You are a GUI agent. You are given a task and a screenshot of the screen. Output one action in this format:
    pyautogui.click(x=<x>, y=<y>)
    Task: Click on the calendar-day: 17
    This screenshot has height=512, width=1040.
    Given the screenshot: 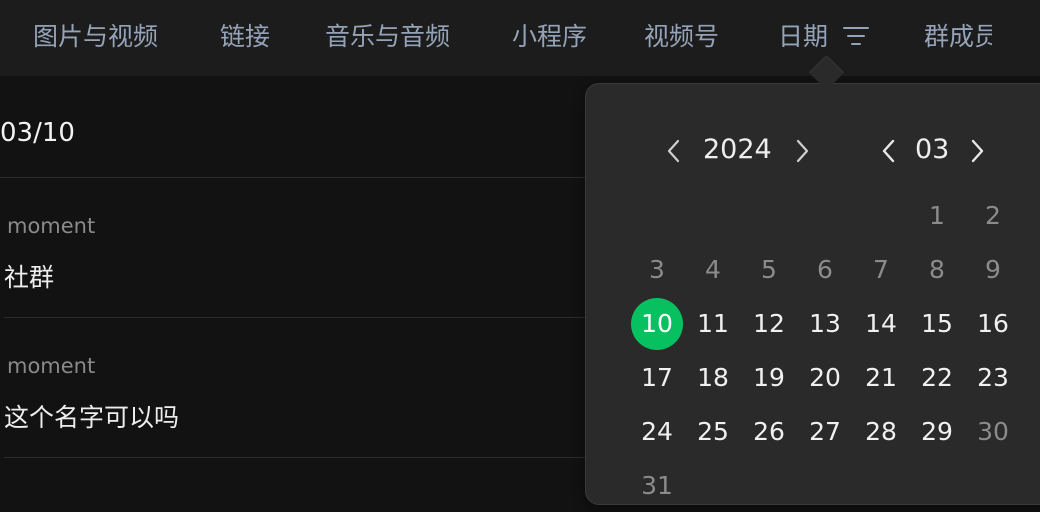 What is the action you would take?
    pyautogui.click(x=657, y=378)
    